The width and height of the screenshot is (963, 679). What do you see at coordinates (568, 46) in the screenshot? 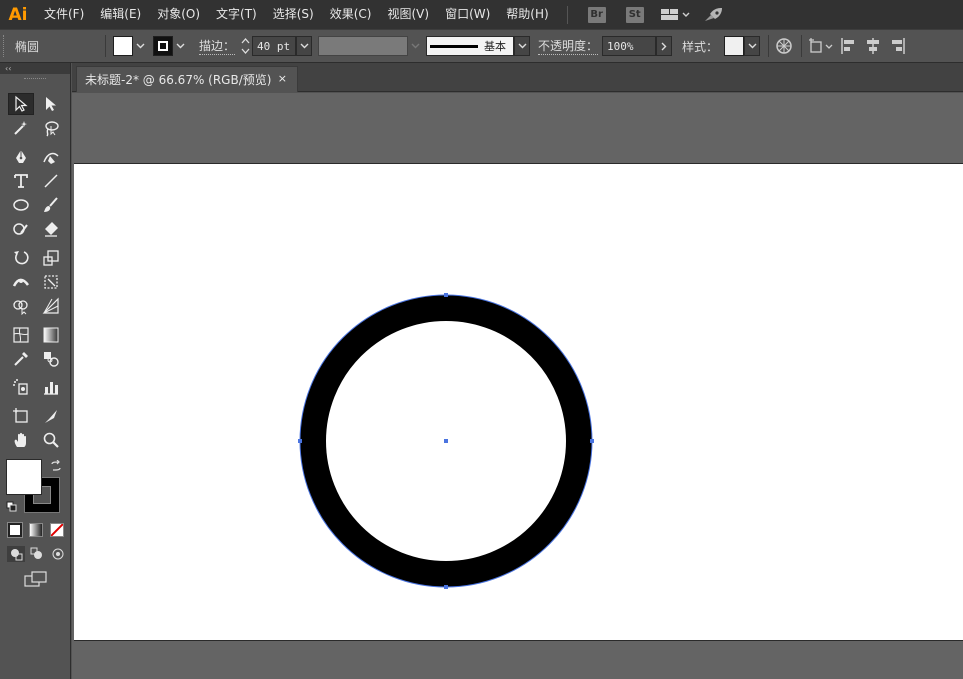
I see `opacity-label: 不透明度：` at bounding box center [568, 46].